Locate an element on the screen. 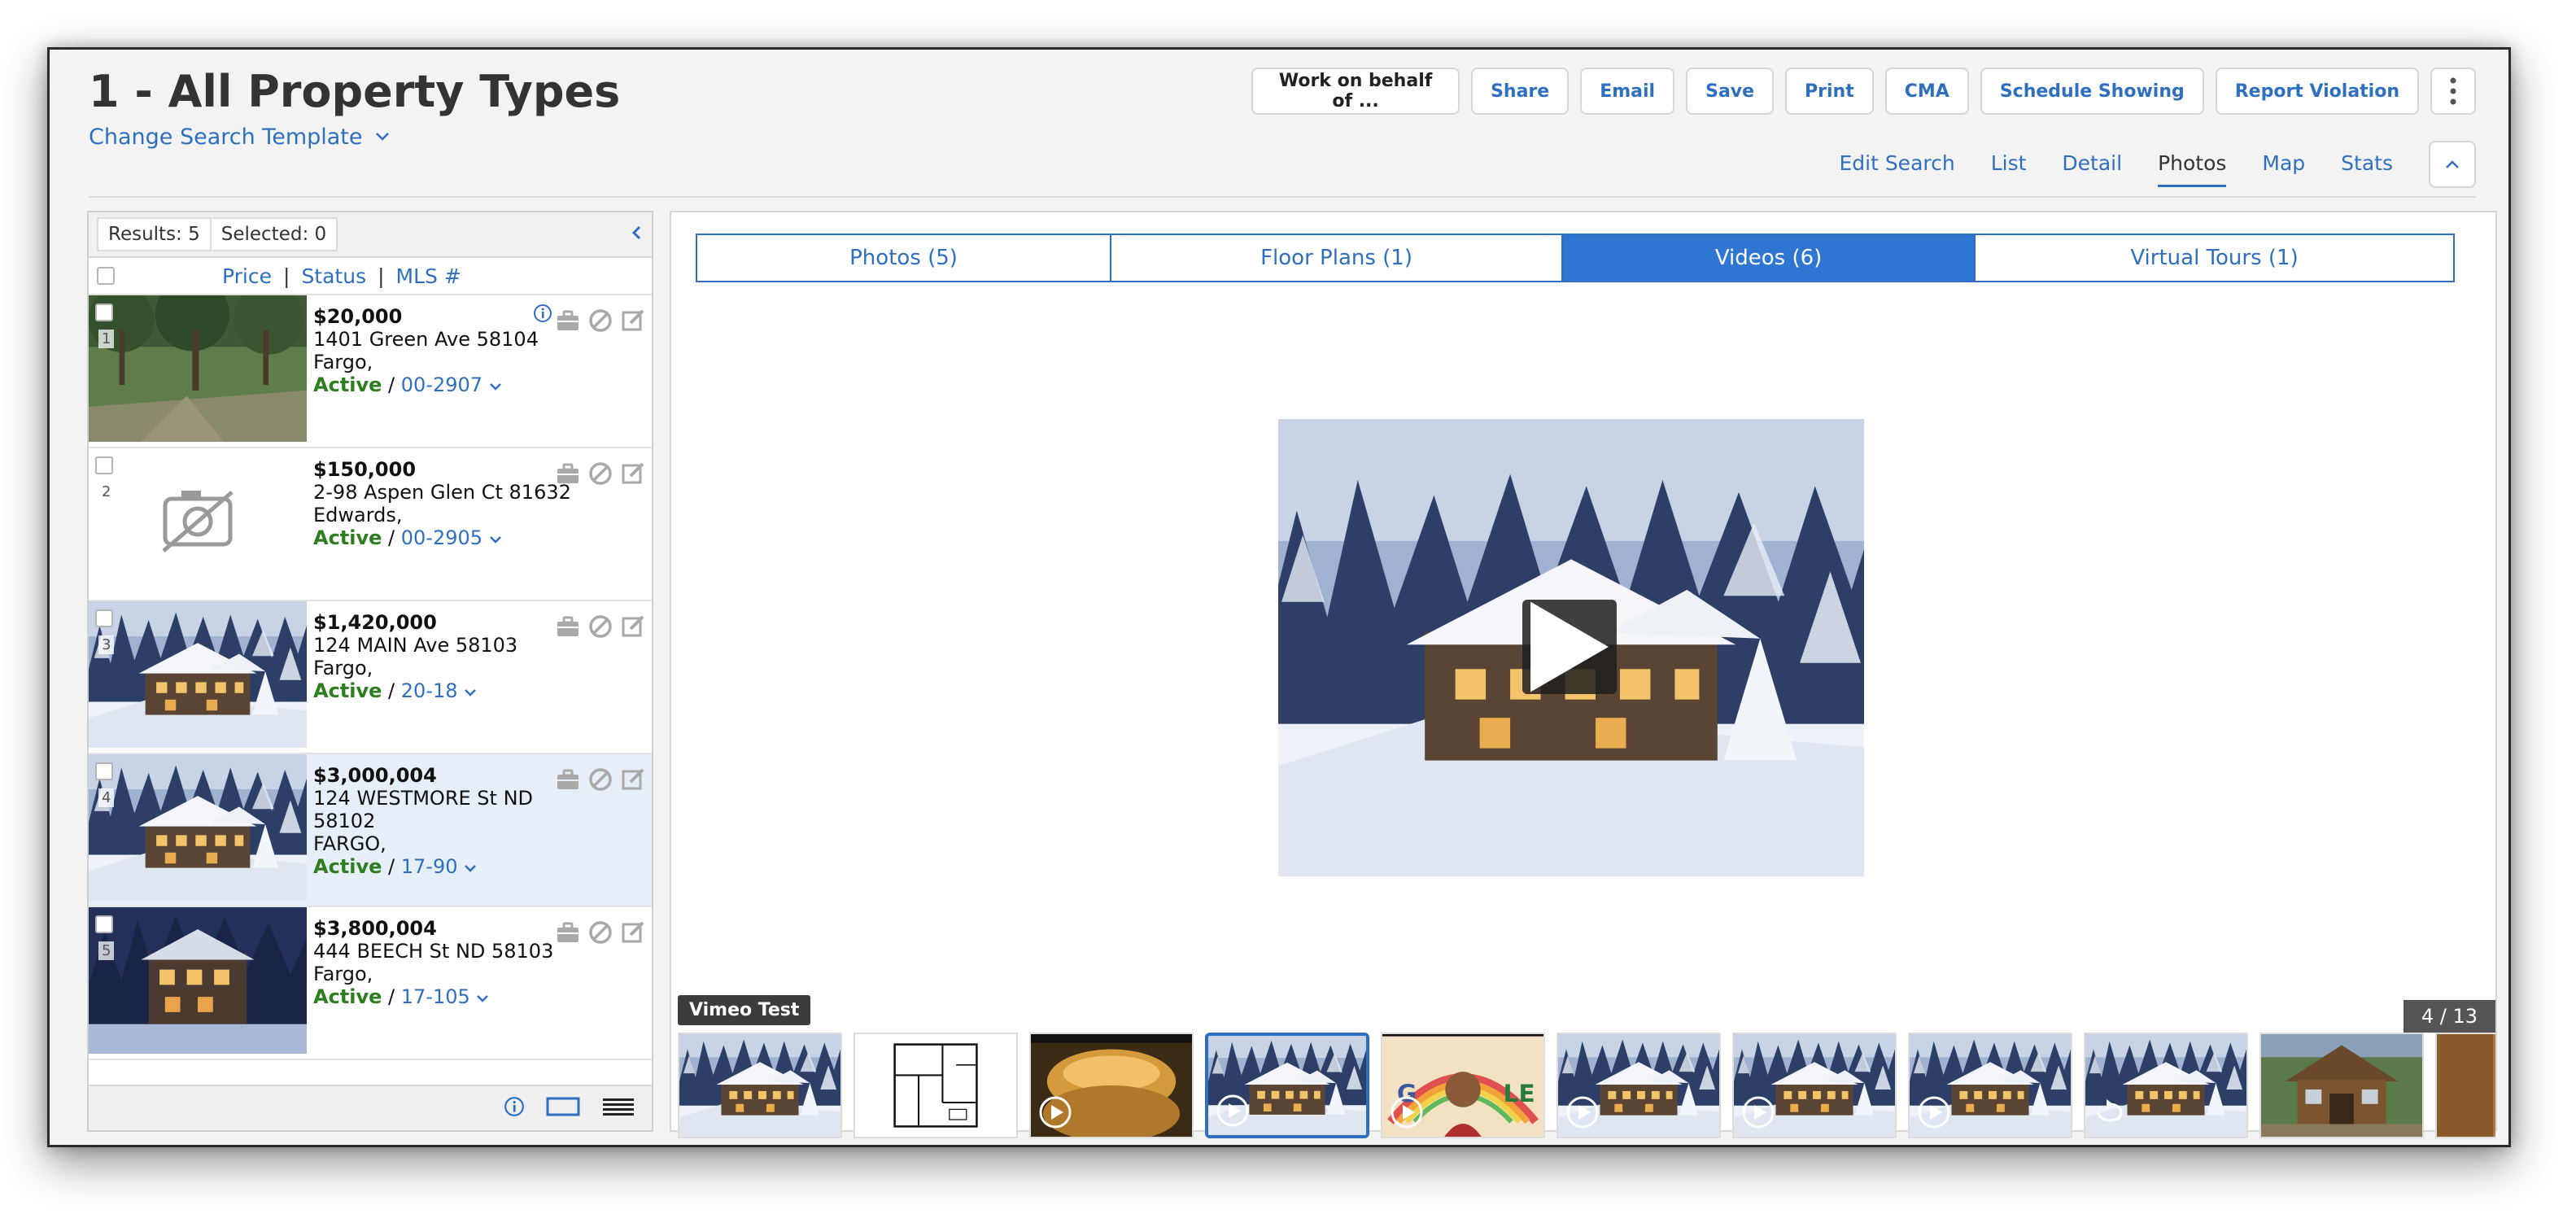 Image resolution: width=2576 pixels, height=1214 pixels. sort-status: Status is located at coordinates (333, 276).